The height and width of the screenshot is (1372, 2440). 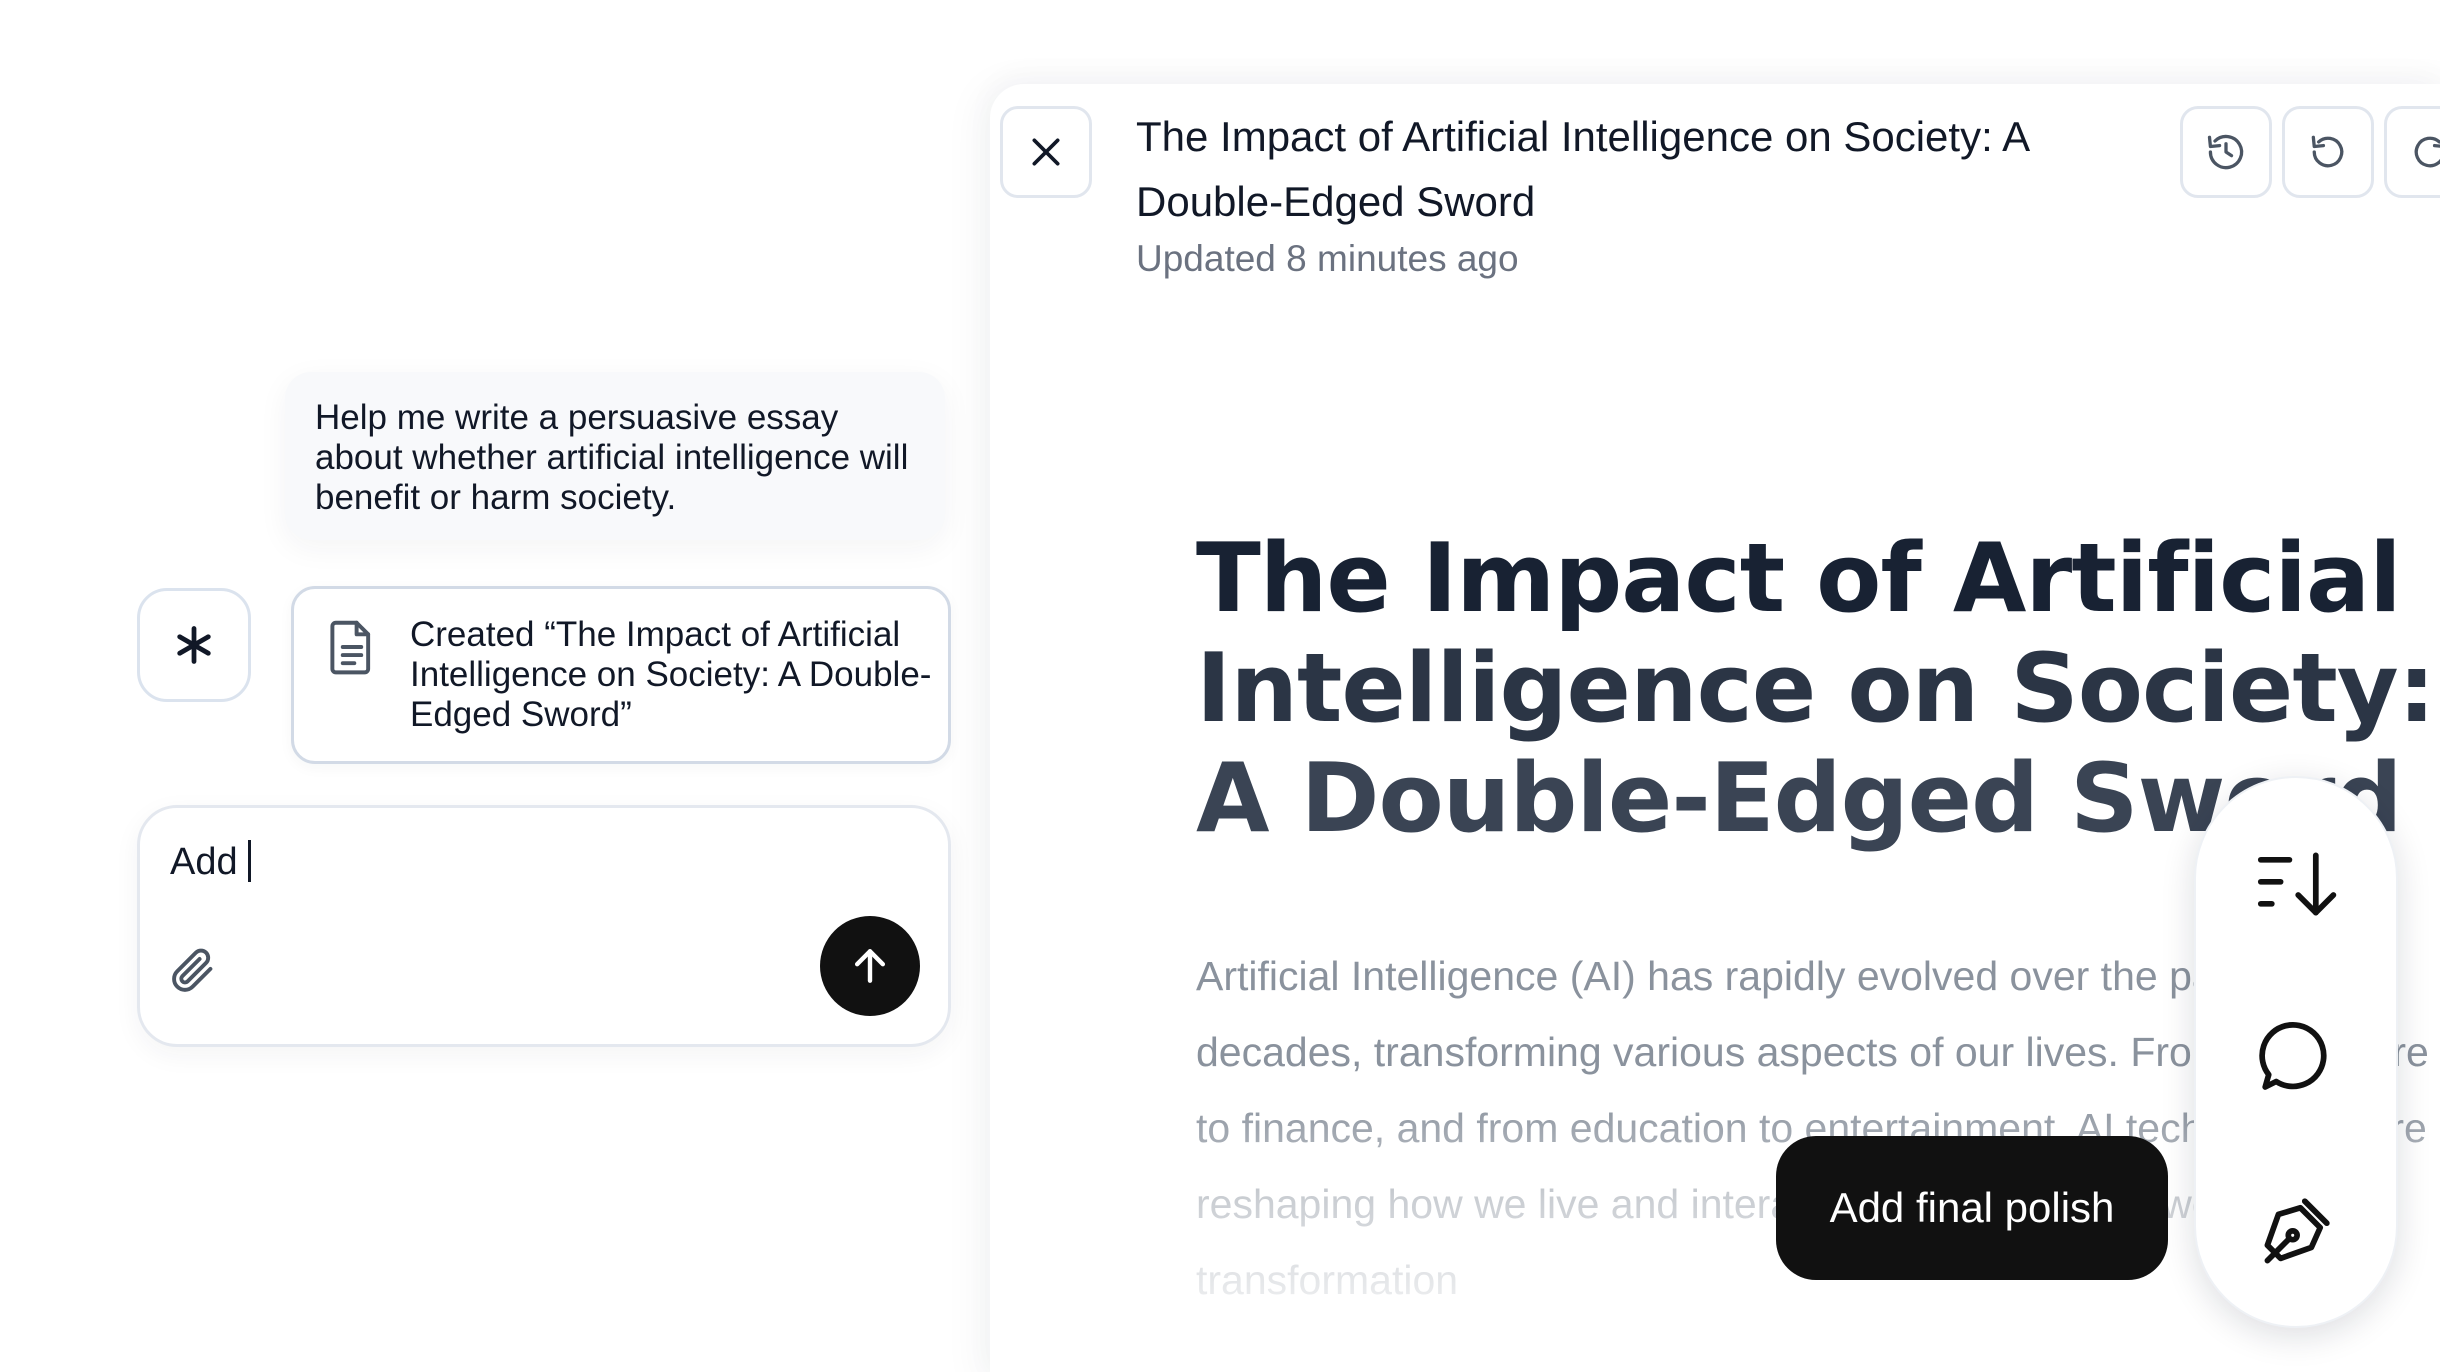 What do you see at coordinates (2412, 152) in the screenshot?
I see `redo-button` at bounding box center [2412, 152].